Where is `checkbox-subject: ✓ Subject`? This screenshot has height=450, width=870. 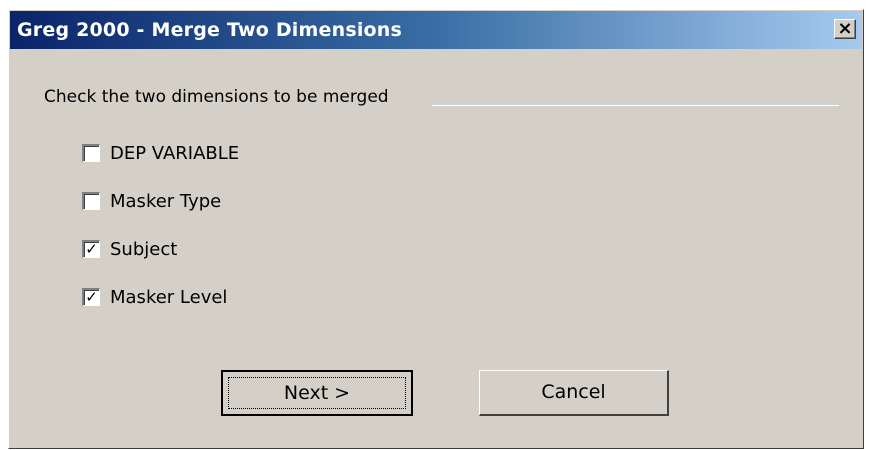 checkbox-subject: ✓ Subject is located at coordinates (129, 249).